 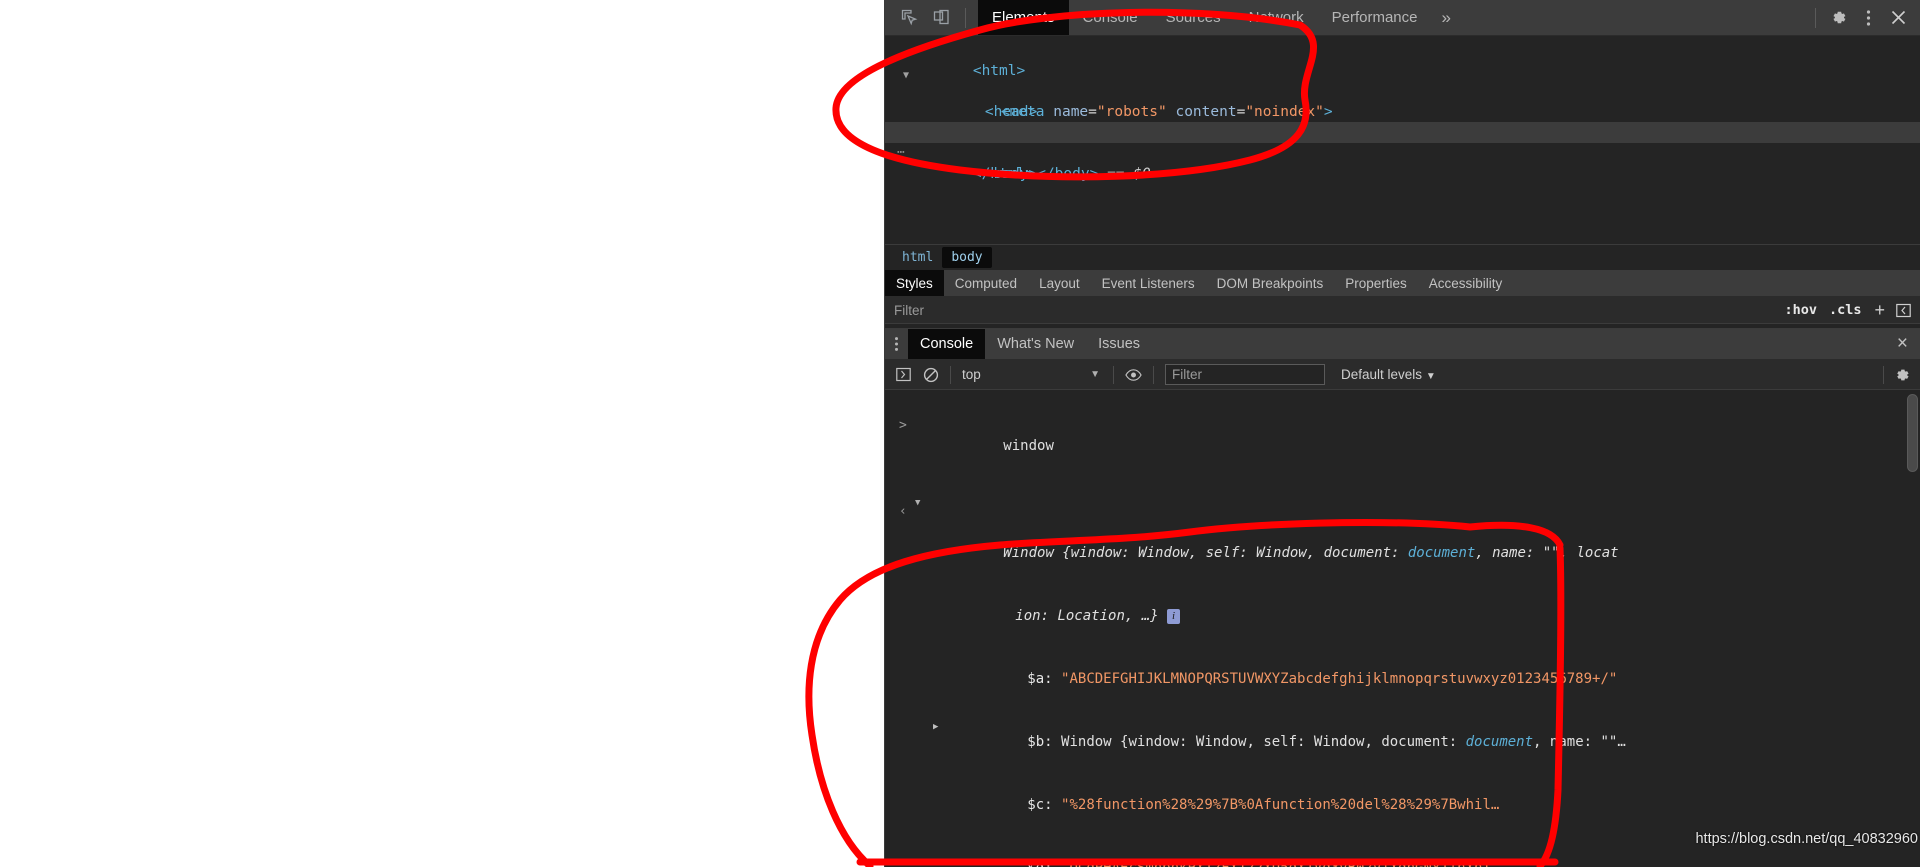 I want to click on clear-console-icon, so click(x=930, y=374).